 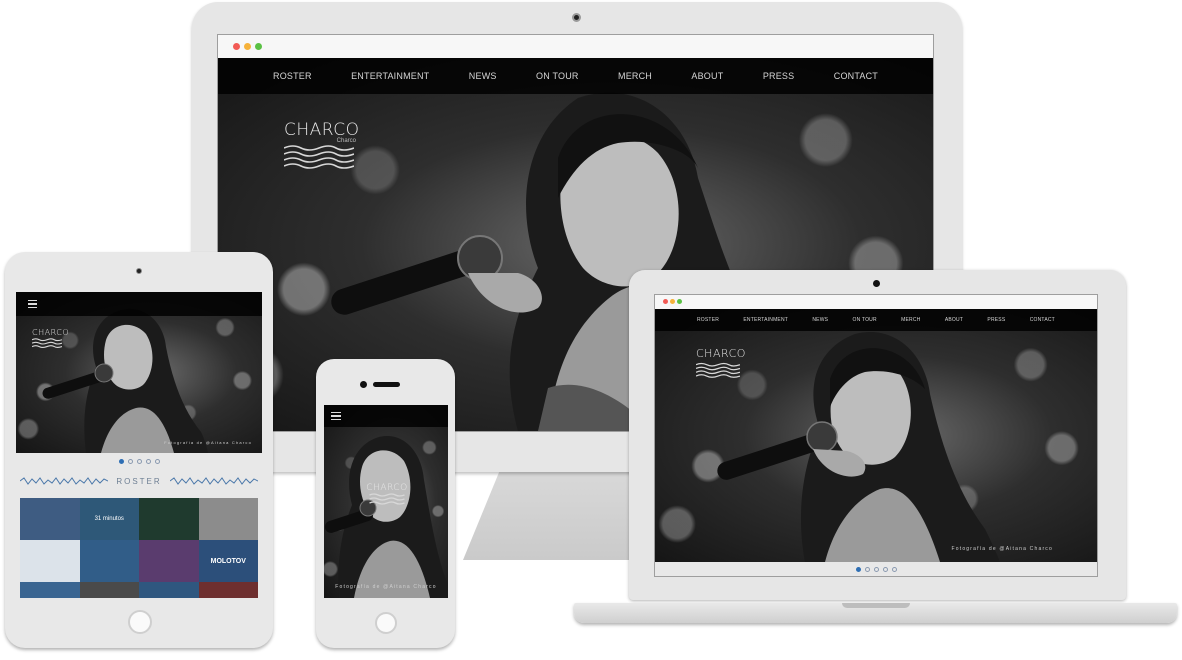 What do you see at coordinates (954, 320) in the screenshot?
I see `nav-about: ABOUT` at bounding box center [954, 320].